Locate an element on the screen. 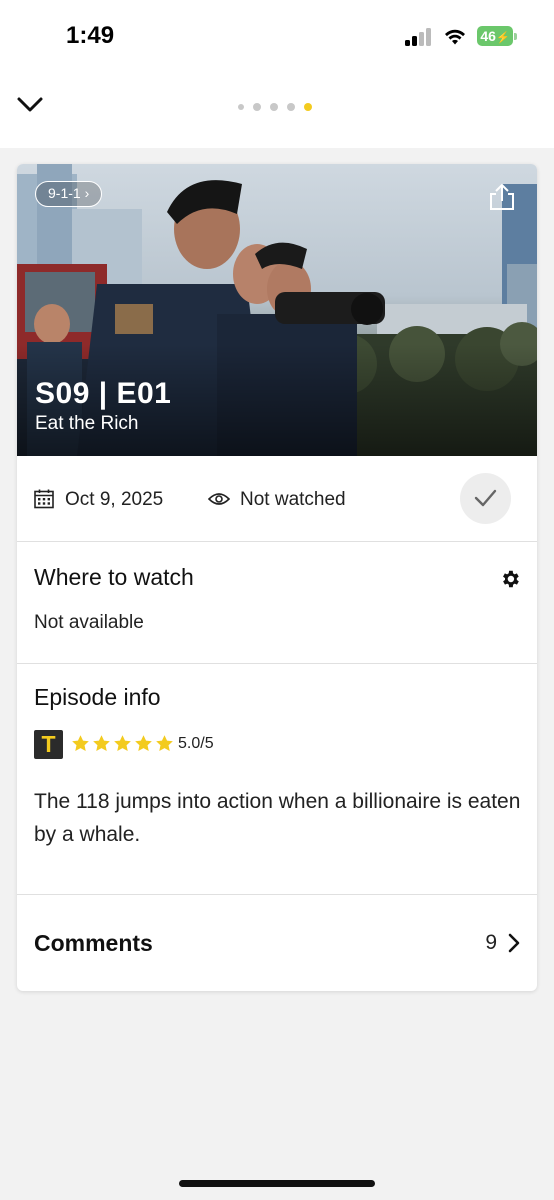 This screenshot has height=1200, width=554. page-indicator is located at coordinates (275, 107).